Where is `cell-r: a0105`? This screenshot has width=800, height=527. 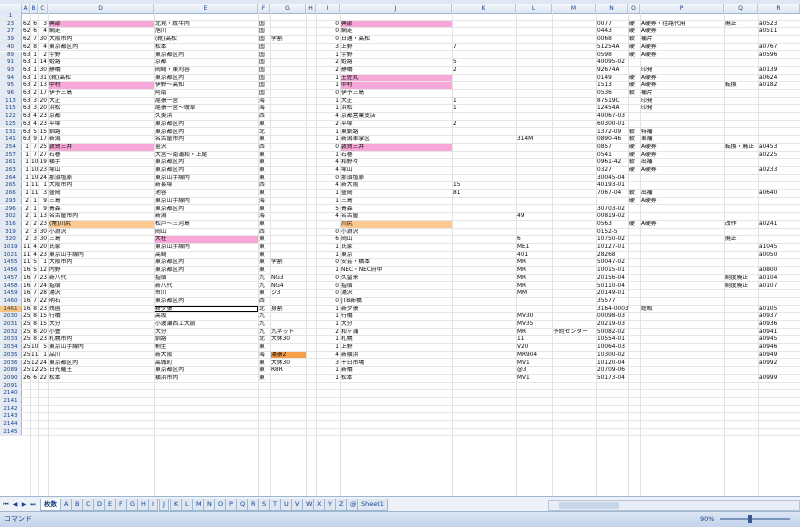 cell-r: a0105 is located at coordinates (779, 309).